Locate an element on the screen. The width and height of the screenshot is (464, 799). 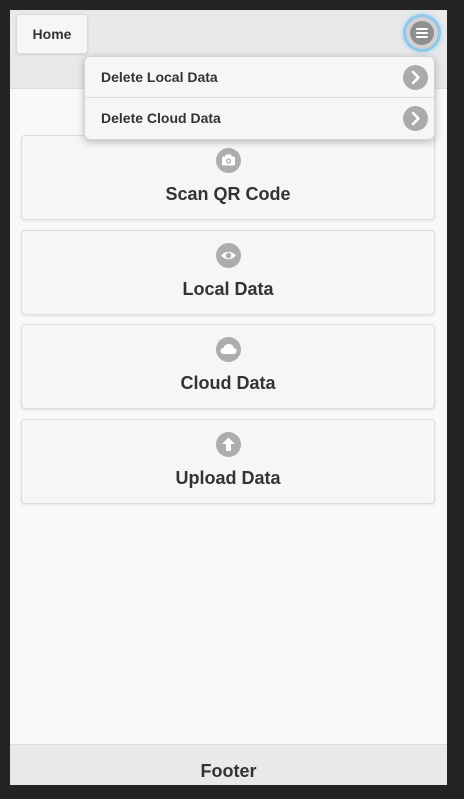
footer-bar: Footer is located at coordinates (228, 764).